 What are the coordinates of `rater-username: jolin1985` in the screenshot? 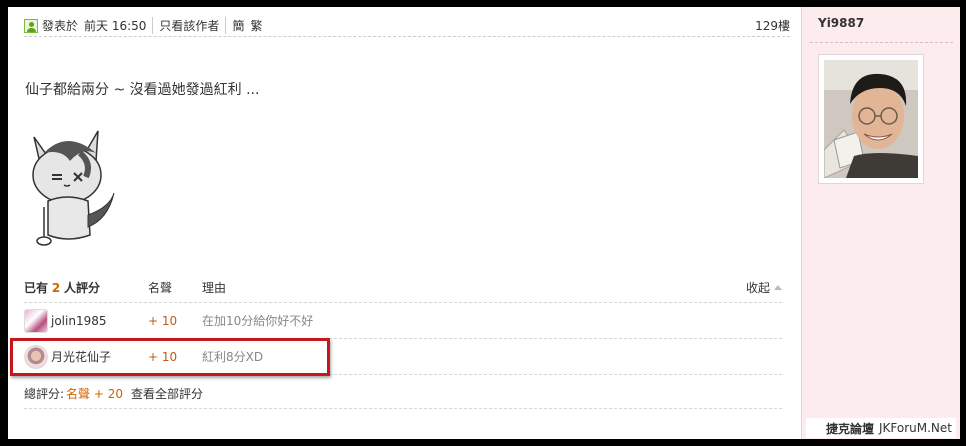 It's located at (79, 321).